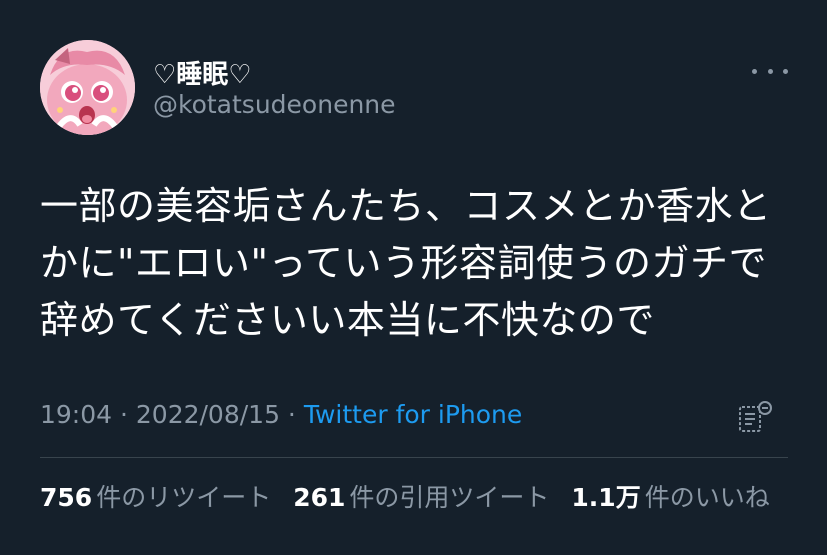  I want to click on quotes-stat: 261 件の引用ツイート, so click(421, 496).